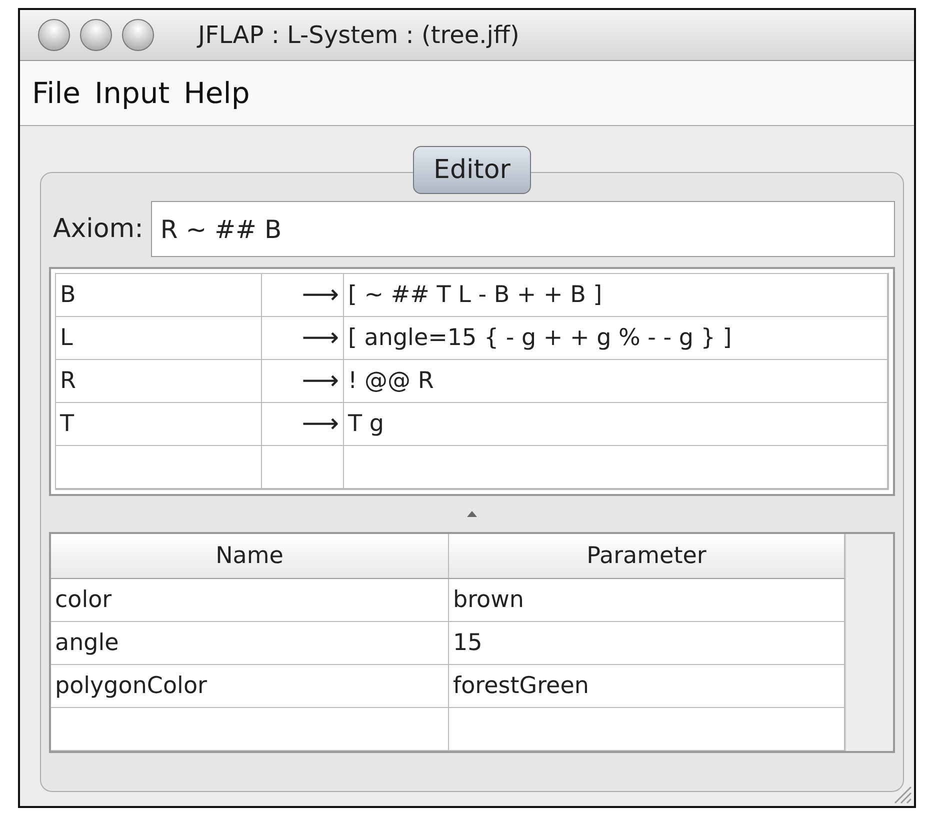 This screenshot has width=935, height=820. I want to click on table-cell: T g, so click(616, 424).